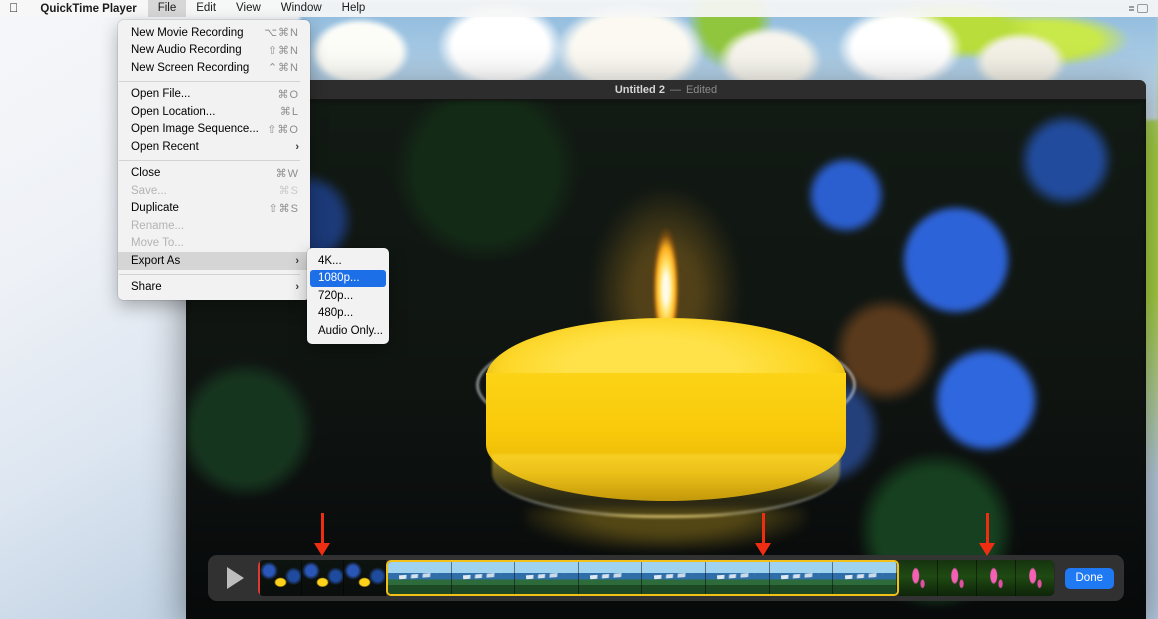 This screenshot has width=1158, height=619. What do you see at coordinates (701, 89) in the screenshot?
I see `window-edited-state: Edited` at bounding box center [701, 89].